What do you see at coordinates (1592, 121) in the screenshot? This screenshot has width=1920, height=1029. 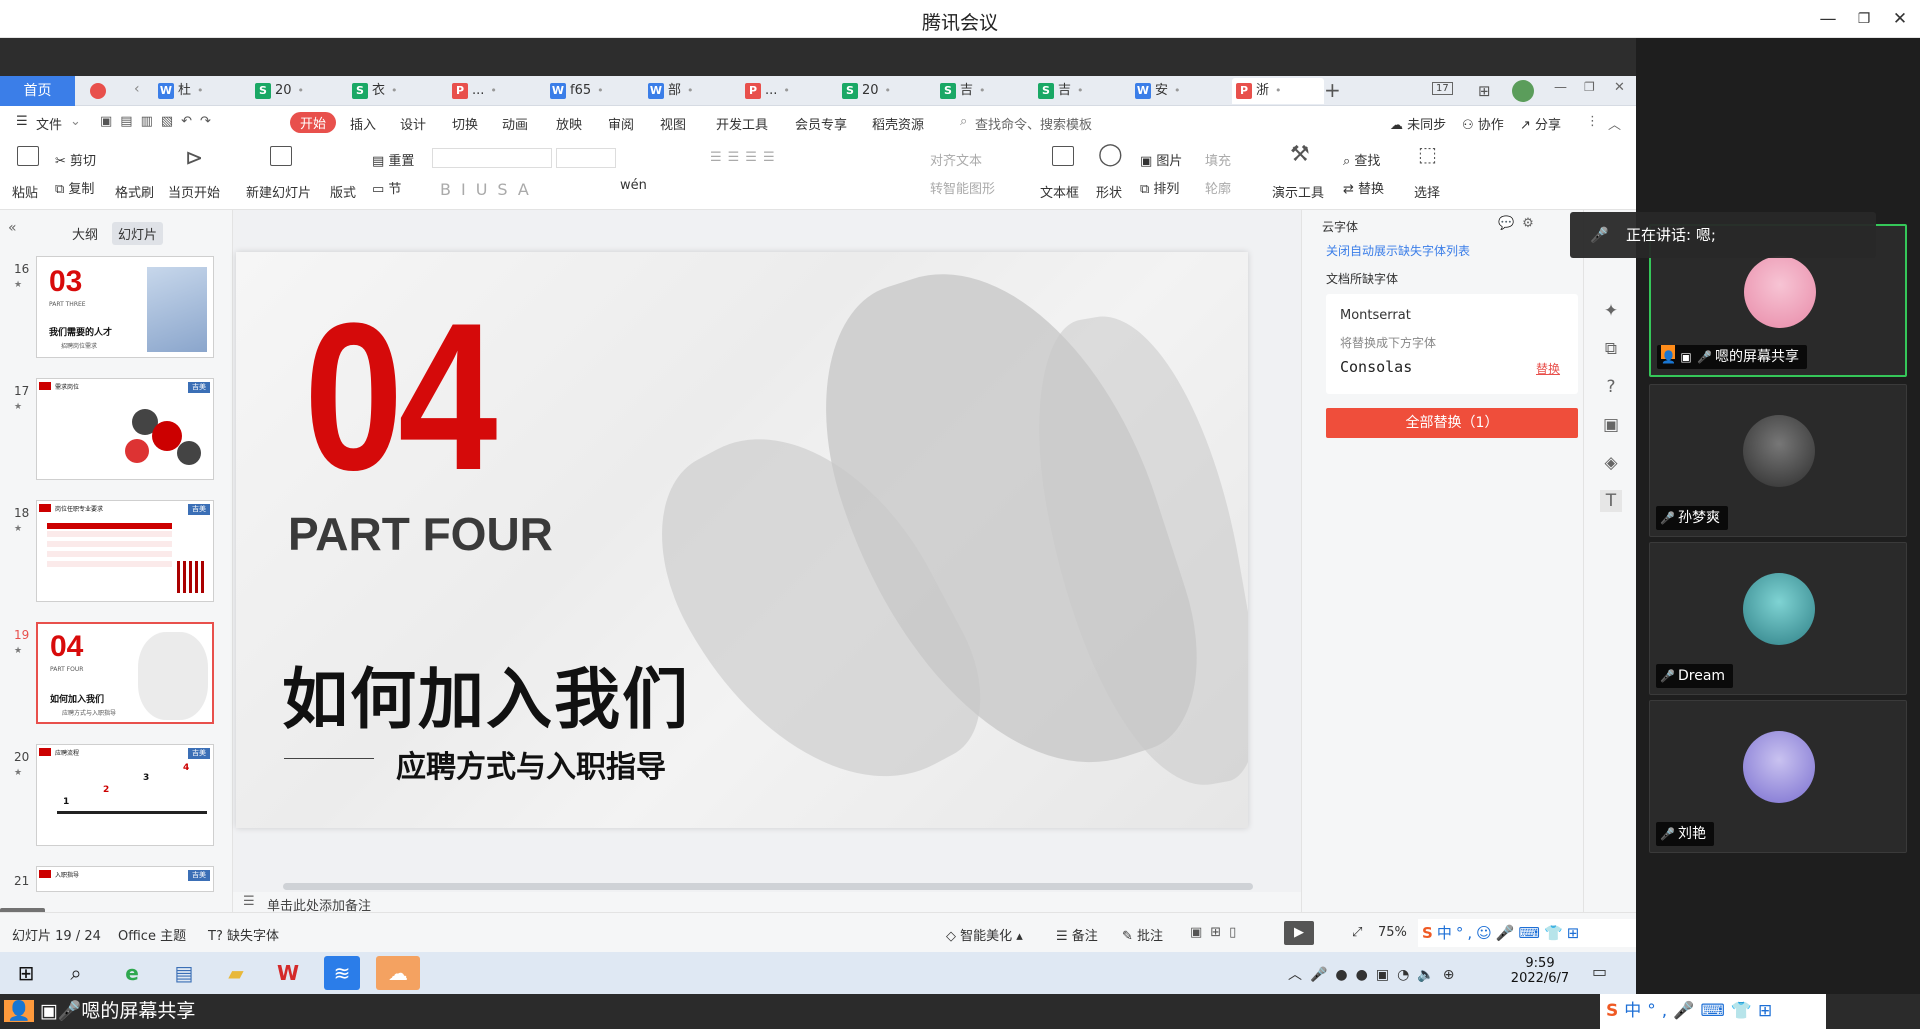 I see `more-icon: ⋮` at bounding box center [1592, 121].